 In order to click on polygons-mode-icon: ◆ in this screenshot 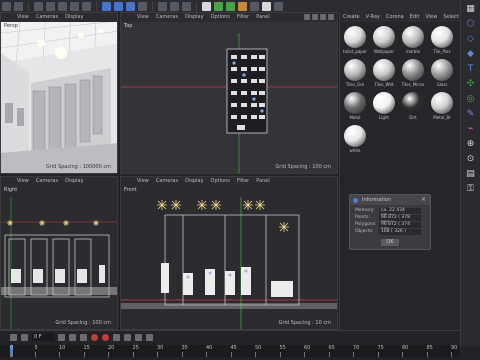, I will do `click(470, 54)`.